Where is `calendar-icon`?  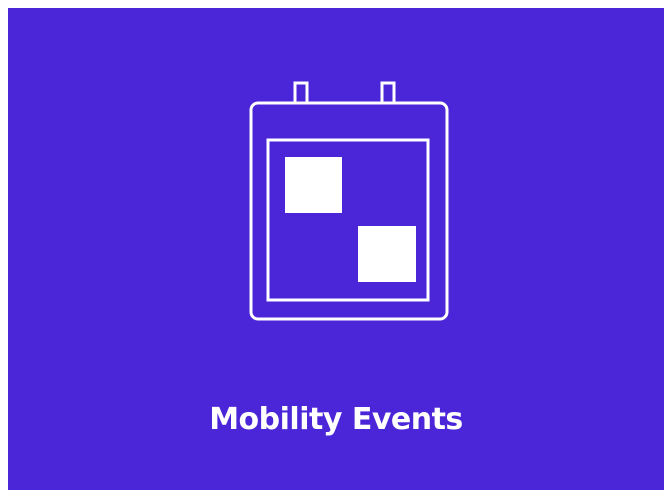
calendar-icon is located at coordinates (349, 201).